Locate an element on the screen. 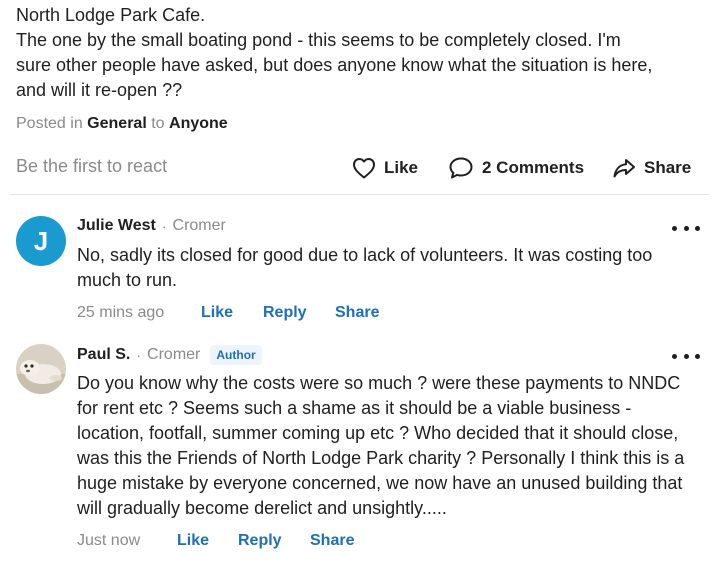 Image resolution: width=719 pixels, height=570 pixels. like-button: Like is located at coordinates (385, 168).